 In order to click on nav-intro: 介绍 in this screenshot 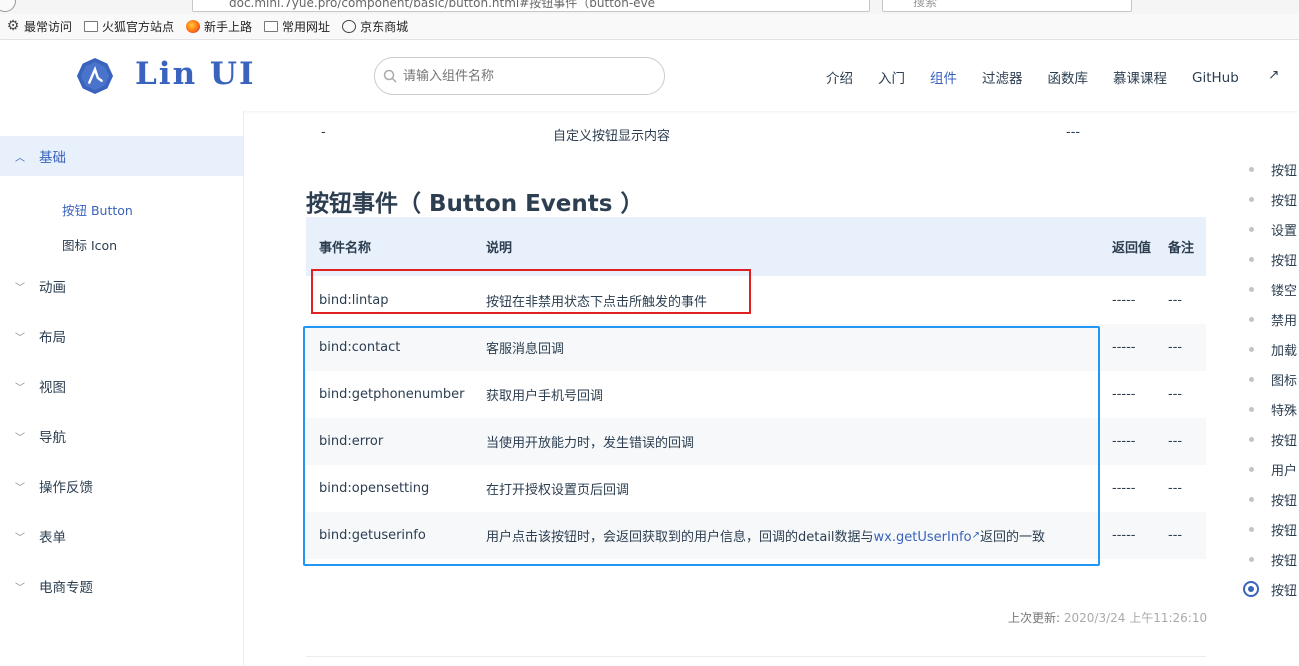, I will do `click(839, 77)`.